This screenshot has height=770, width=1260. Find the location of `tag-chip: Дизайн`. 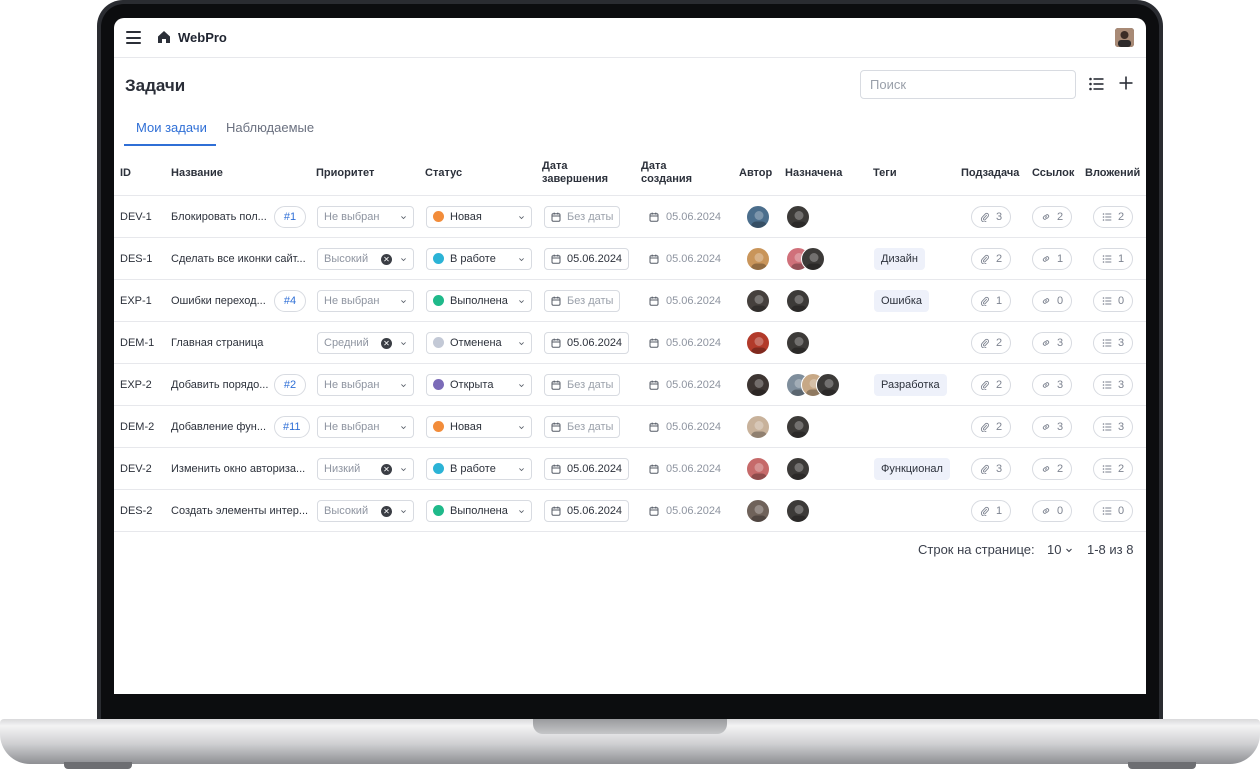

tag-chip: Дизайн is located at coordinates (899, 258).